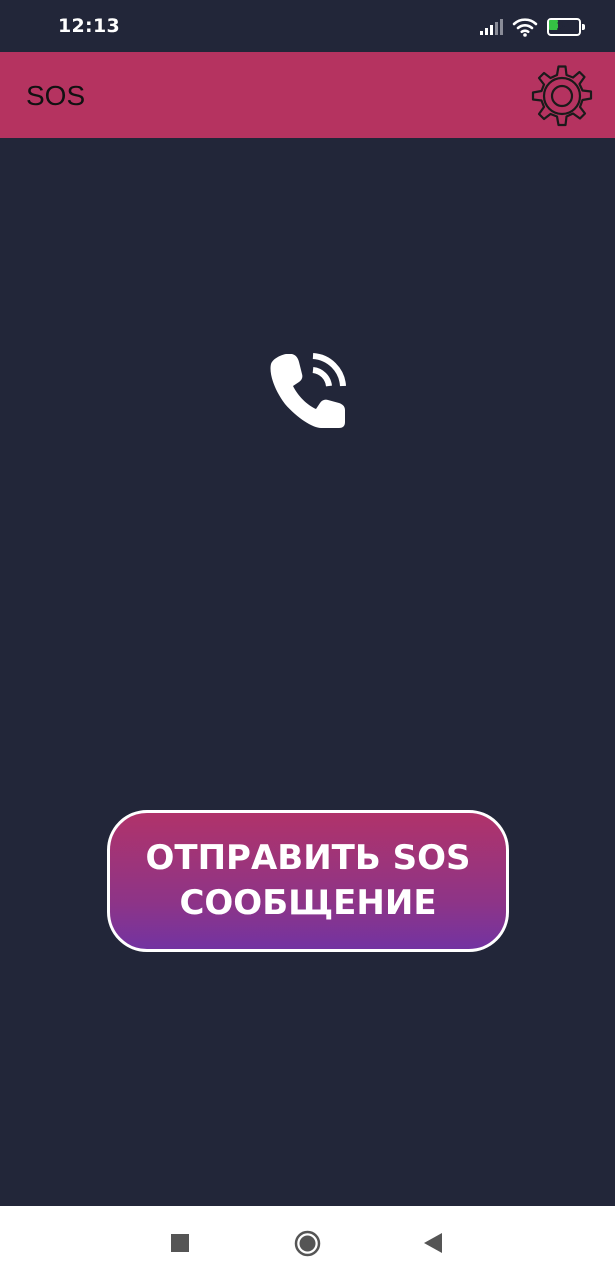 The height and width of the screenshot is (1280, 615). What do you see at coordinates (562, 96) in the screenshot?
I see `gear-icon` at bounding box center [562, 96].